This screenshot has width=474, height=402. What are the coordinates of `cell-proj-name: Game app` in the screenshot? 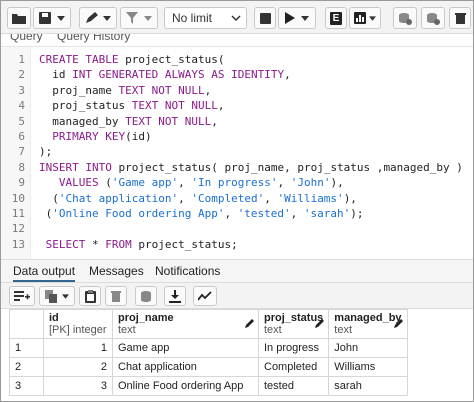 It's located at (185, 348).